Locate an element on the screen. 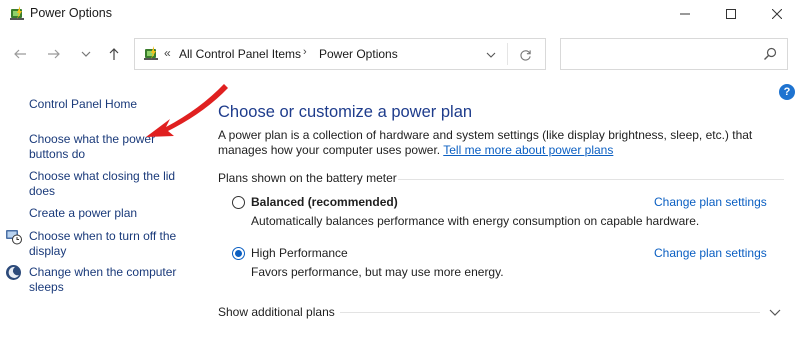 The image size is (800, 354). group-divider is located at coordinates (591, 179).